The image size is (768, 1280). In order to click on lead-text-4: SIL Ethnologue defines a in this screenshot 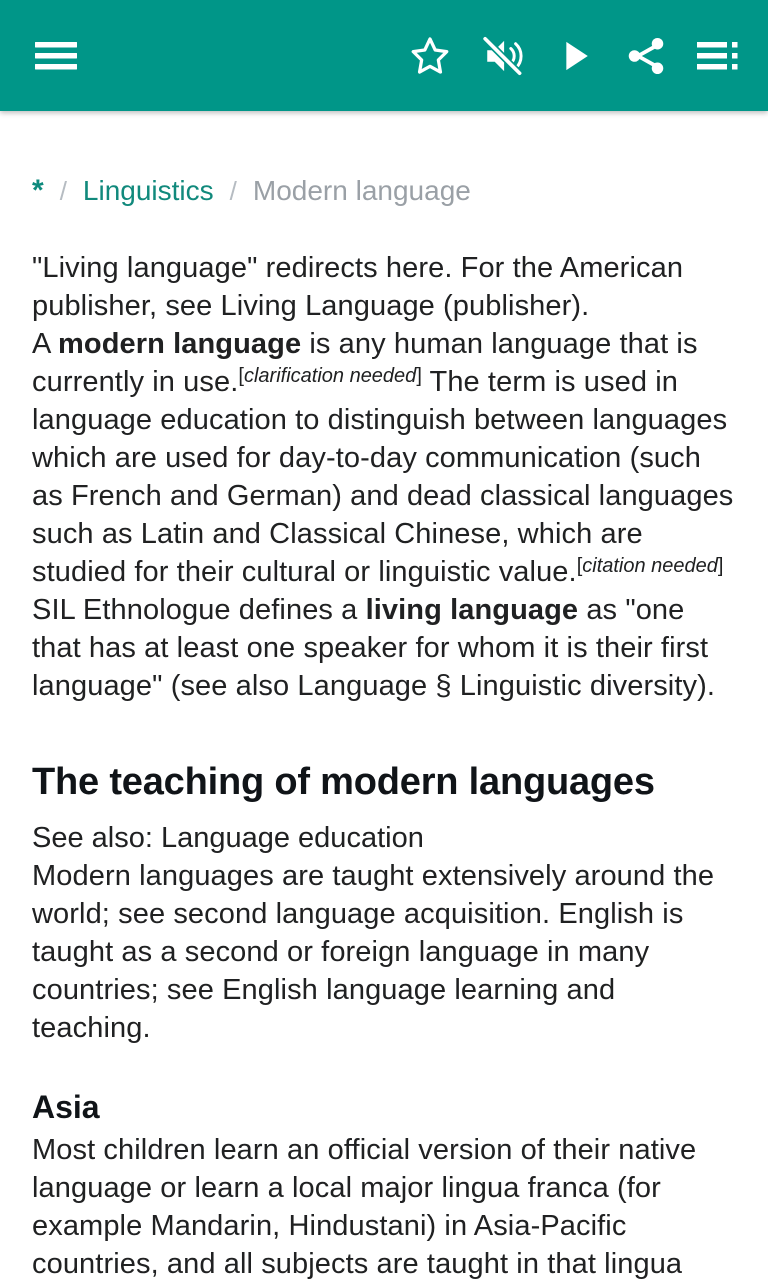, I will do `click(199, 610)`.